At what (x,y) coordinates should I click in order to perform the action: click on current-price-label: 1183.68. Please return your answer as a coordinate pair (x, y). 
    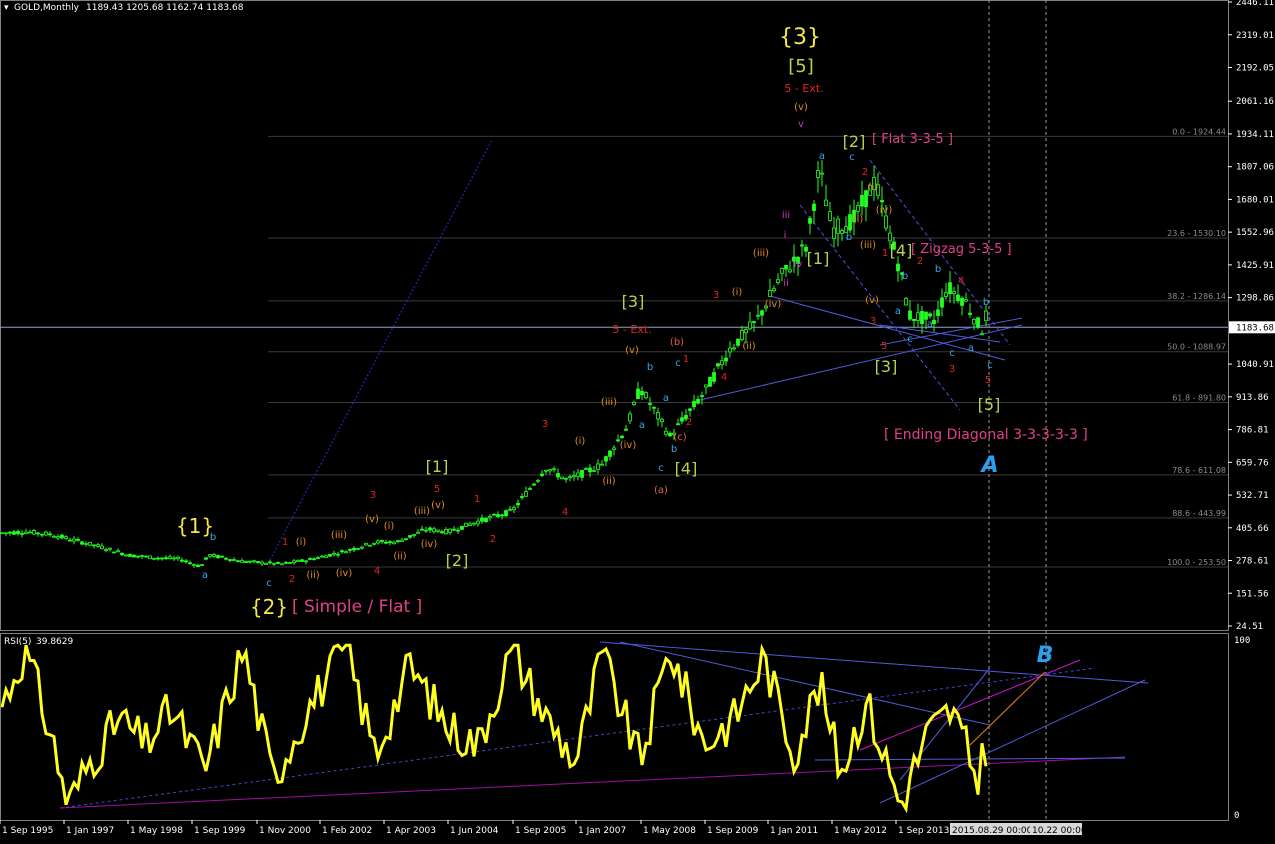
    Looking at the image, I should click on (1255, 328).